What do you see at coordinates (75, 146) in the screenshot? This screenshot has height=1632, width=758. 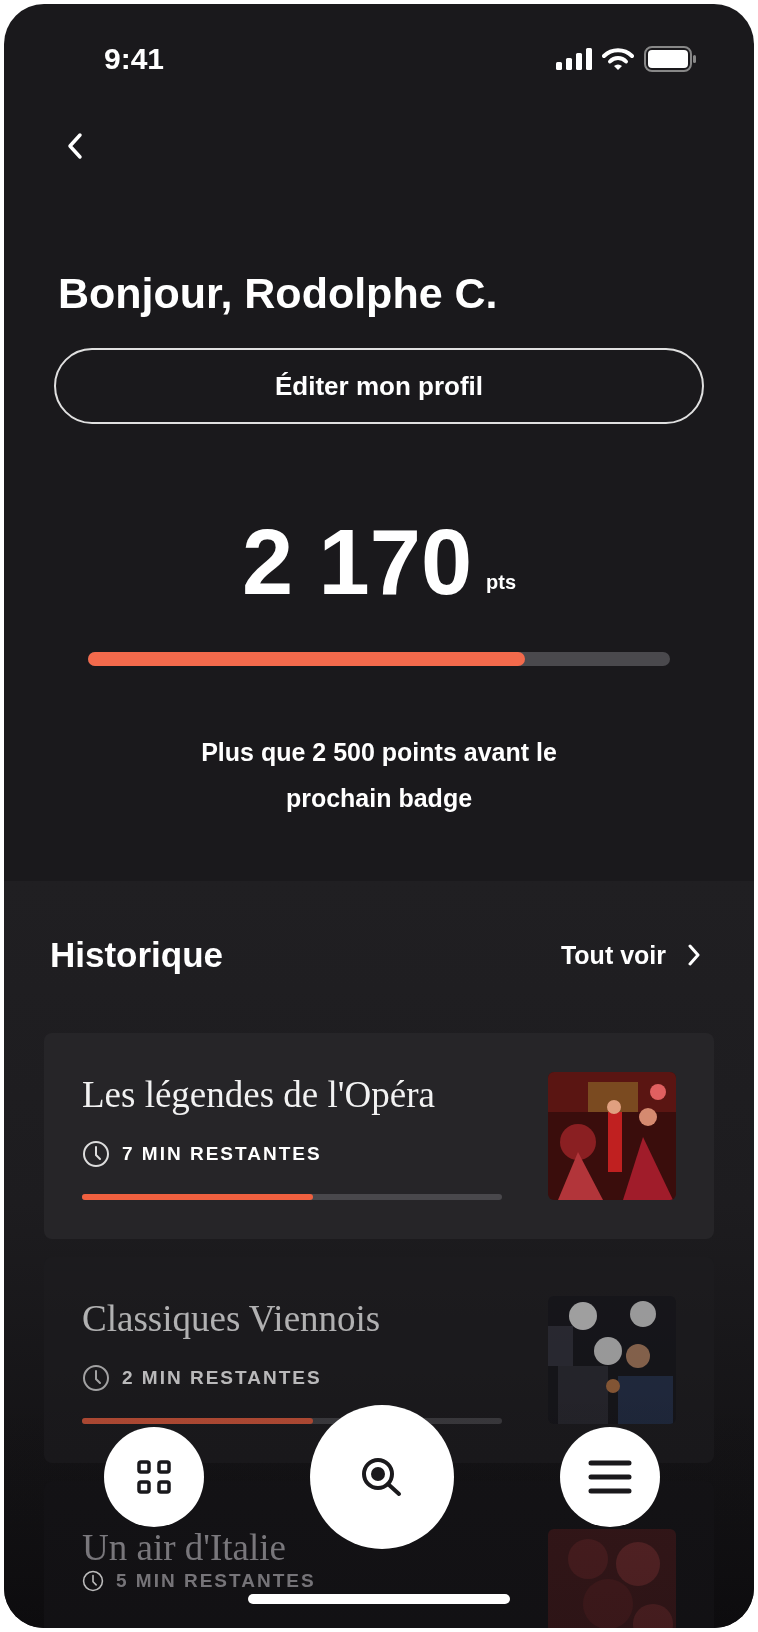 I see `back-icon` at bounding box center [75, 146].